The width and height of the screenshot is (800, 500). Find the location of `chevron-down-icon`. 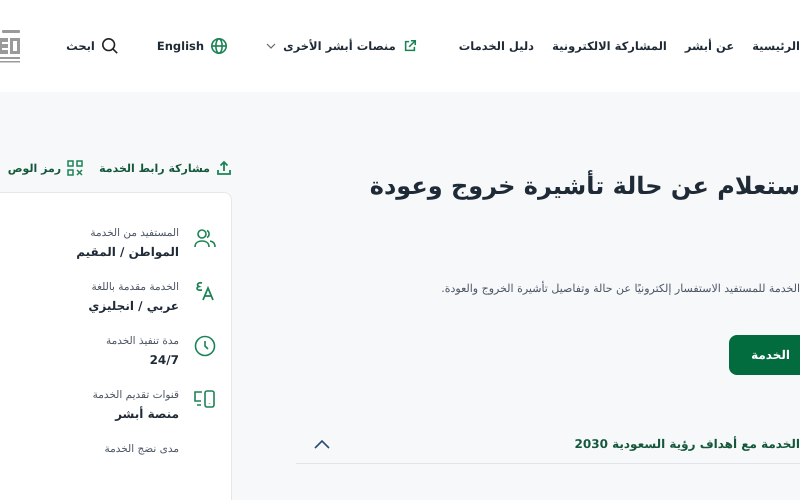

chevron-down-icon is located at coordinates (271, 46).